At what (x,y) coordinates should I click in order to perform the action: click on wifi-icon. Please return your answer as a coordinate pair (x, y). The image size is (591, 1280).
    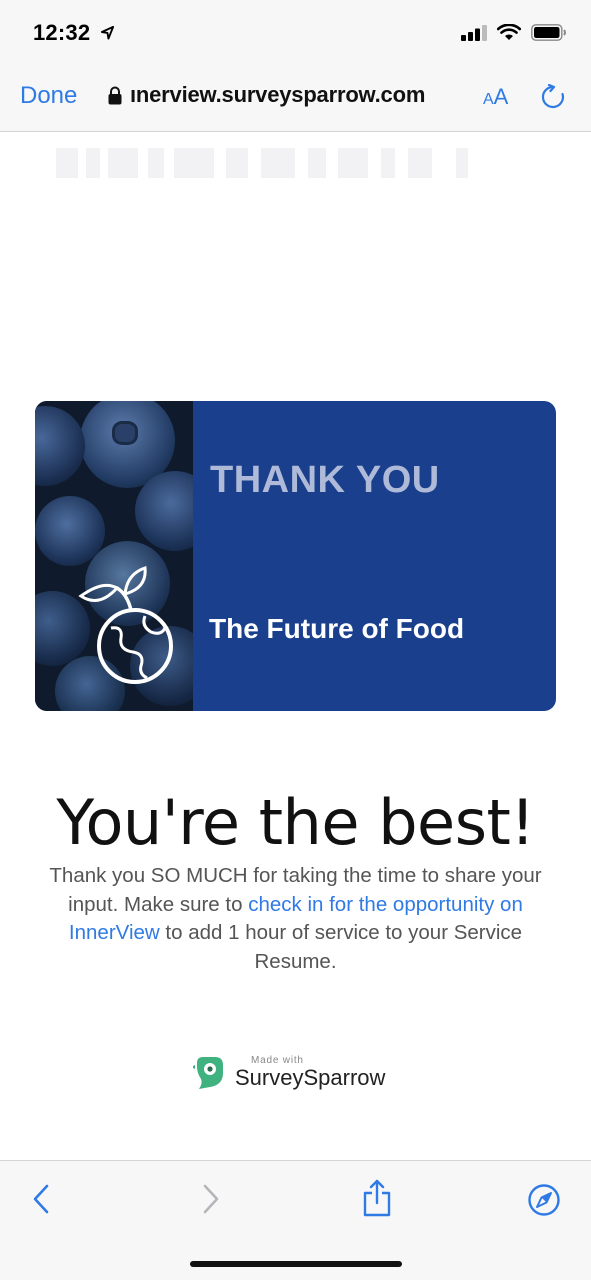
    Looking at the image, I should click on (509, 32).